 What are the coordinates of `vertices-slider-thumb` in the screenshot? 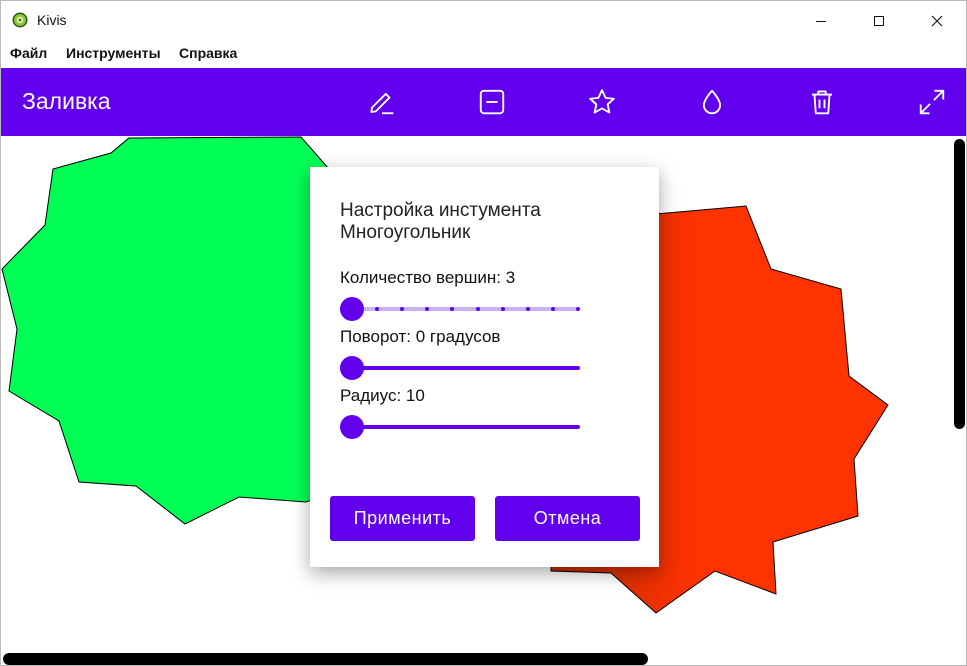 It's located at (352, 309).